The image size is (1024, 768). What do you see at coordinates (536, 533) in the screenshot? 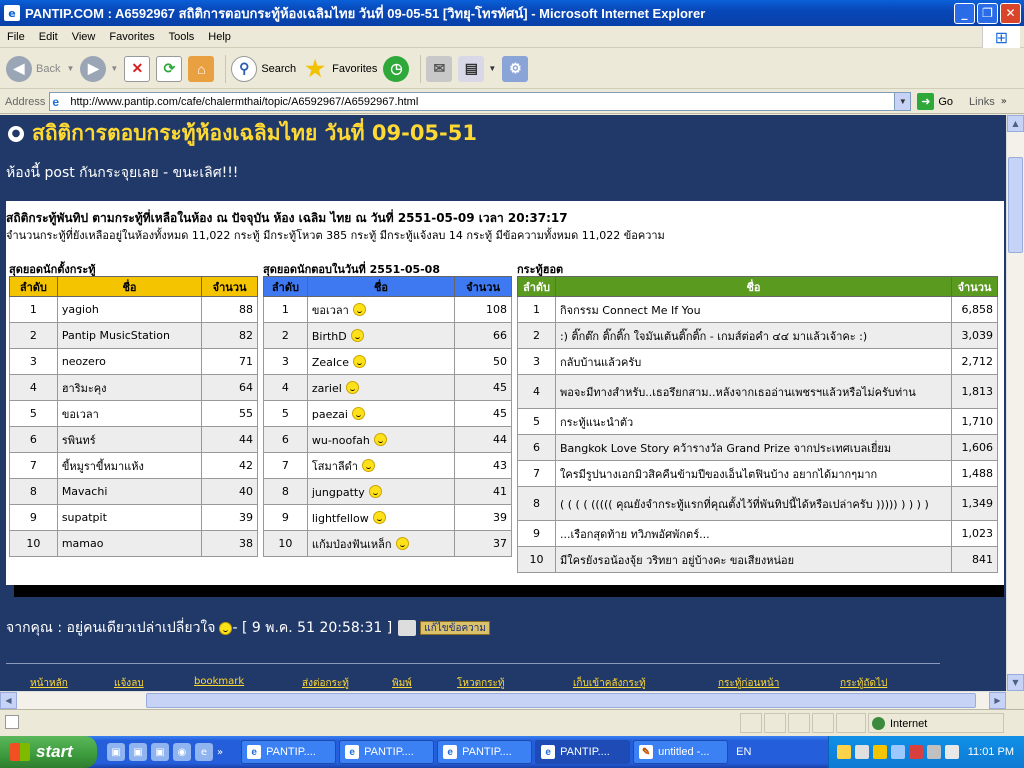
I see `rank-cell-text: 9` at bounding box center [536, 533].